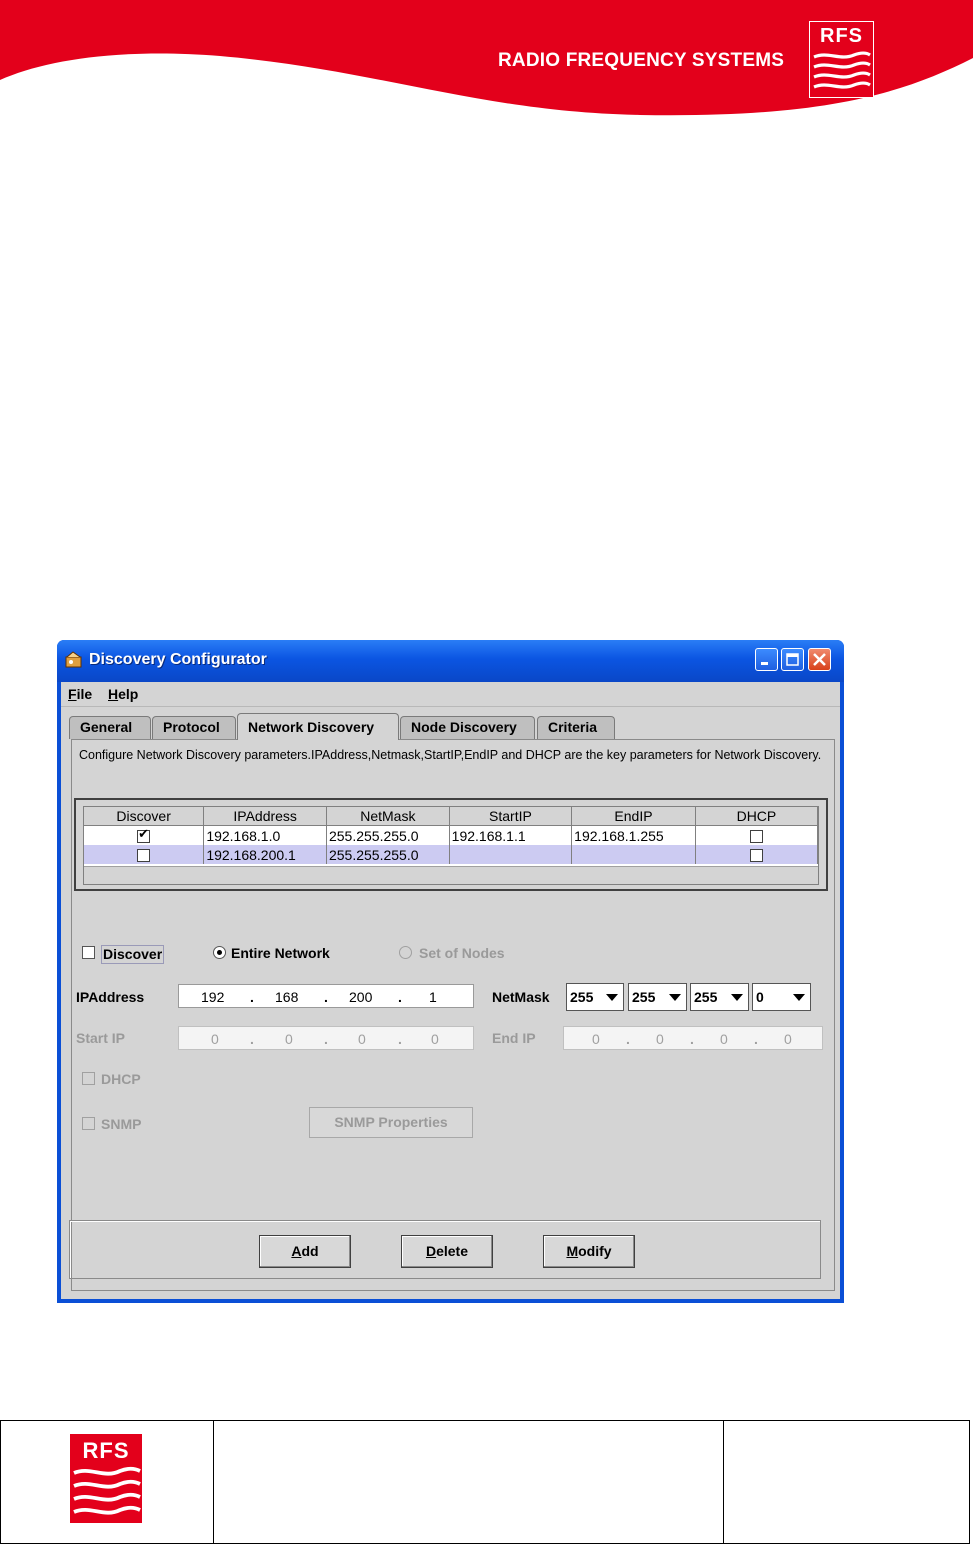 Image resolution: width=973 pixels, height=1545 pixels. Describe the element at coordinates (846, 1482) in the screenshot. I see `footer-cell-right` at that location.